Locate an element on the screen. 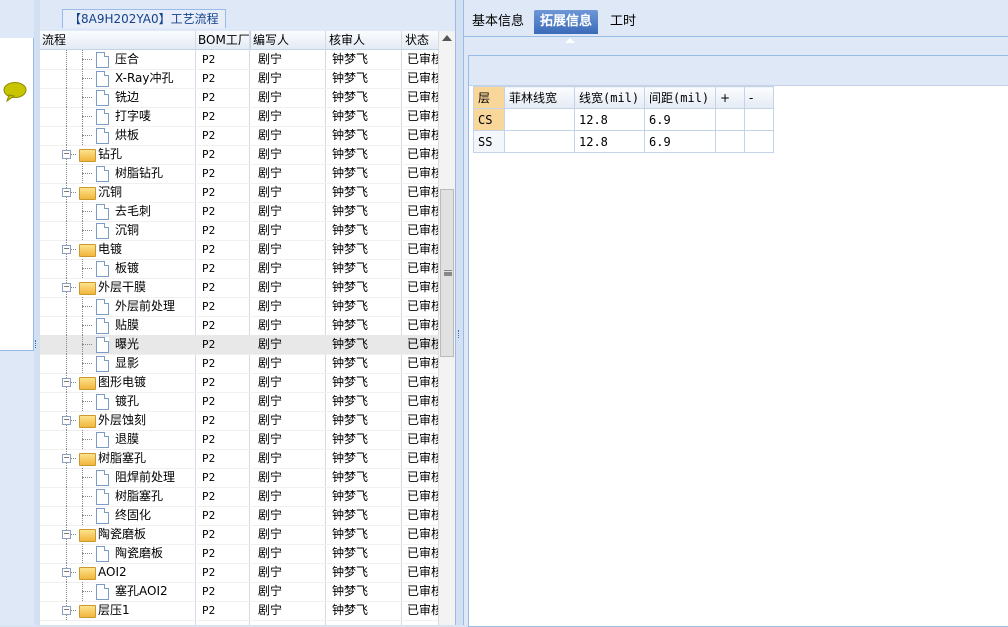 Image resolution: width=1008 pixels, height=627 pixels. column-header-reviewer: 核审人 is located at coordinates (364, 40).